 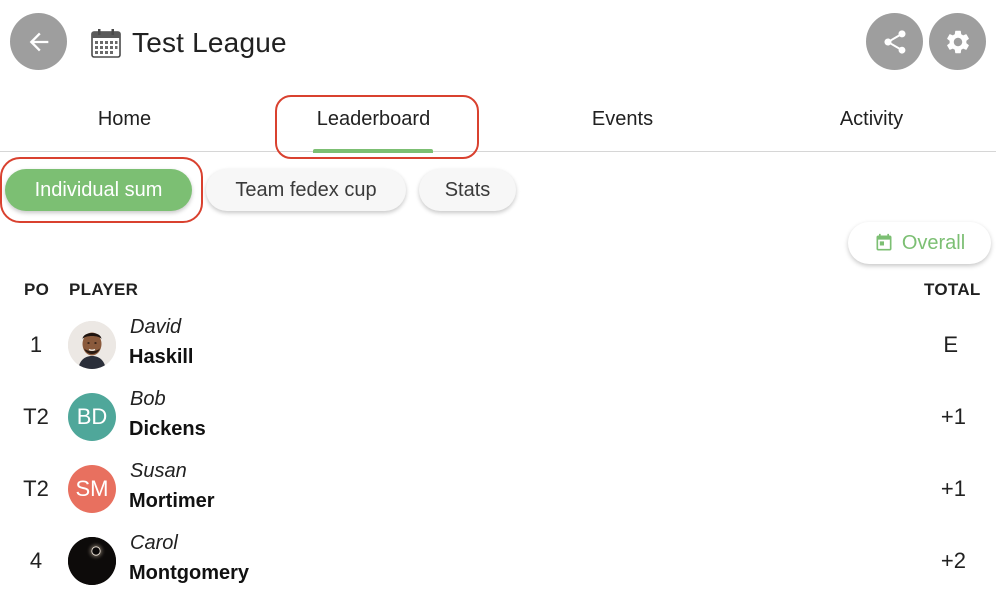 I want to click on app-header: Test League, so click(x=498, y=43).